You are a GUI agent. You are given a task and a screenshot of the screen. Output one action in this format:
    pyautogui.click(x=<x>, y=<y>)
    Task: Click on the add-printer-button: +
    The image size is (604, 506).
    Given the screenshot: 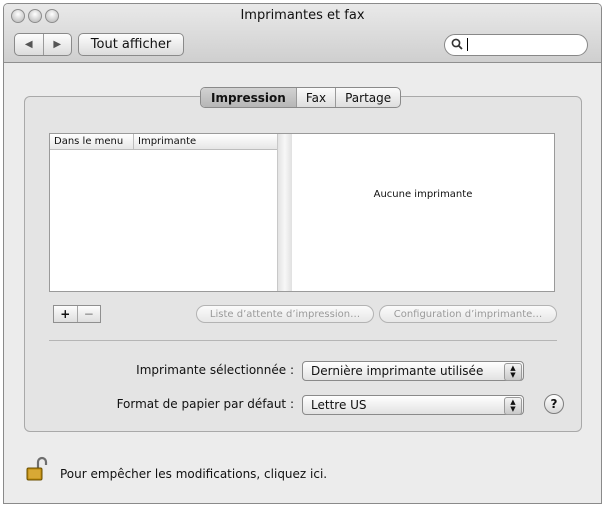 What is the action you would take?
    pyautogui.click(x=66, y=314)
    